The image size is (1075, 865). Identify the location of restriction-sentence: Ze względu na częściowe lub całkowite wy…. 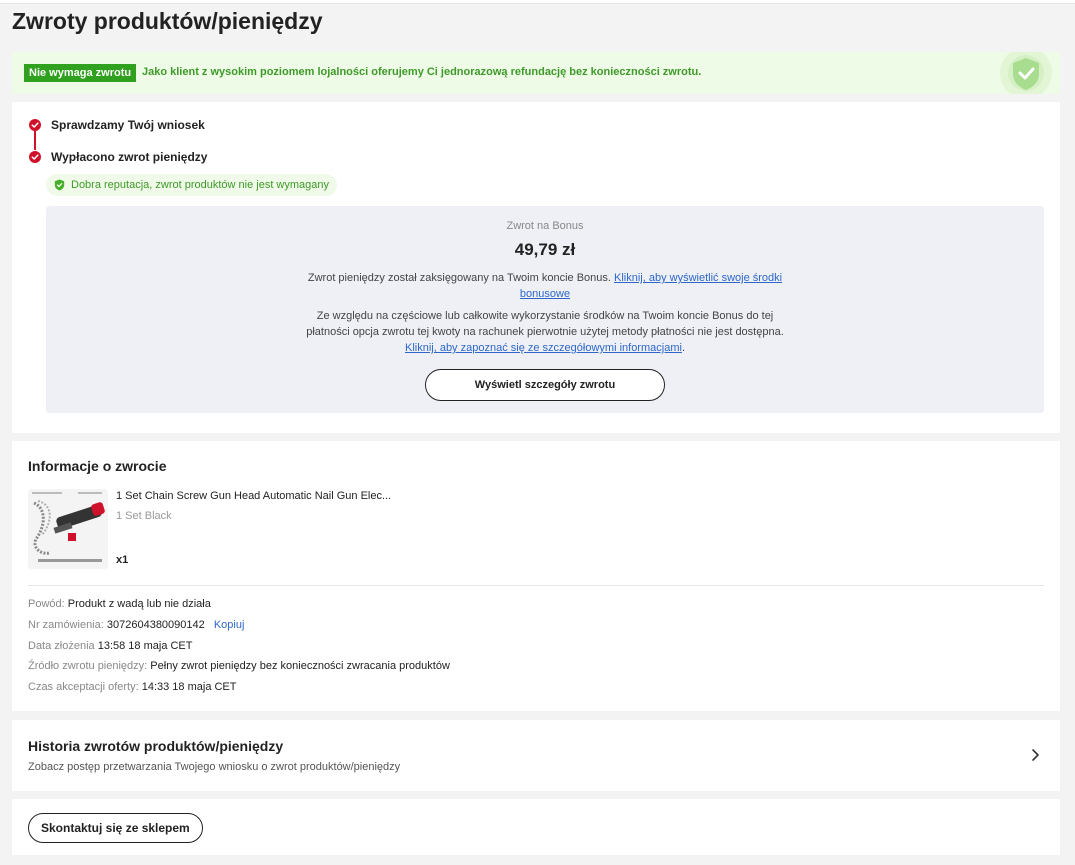
(545, 324).